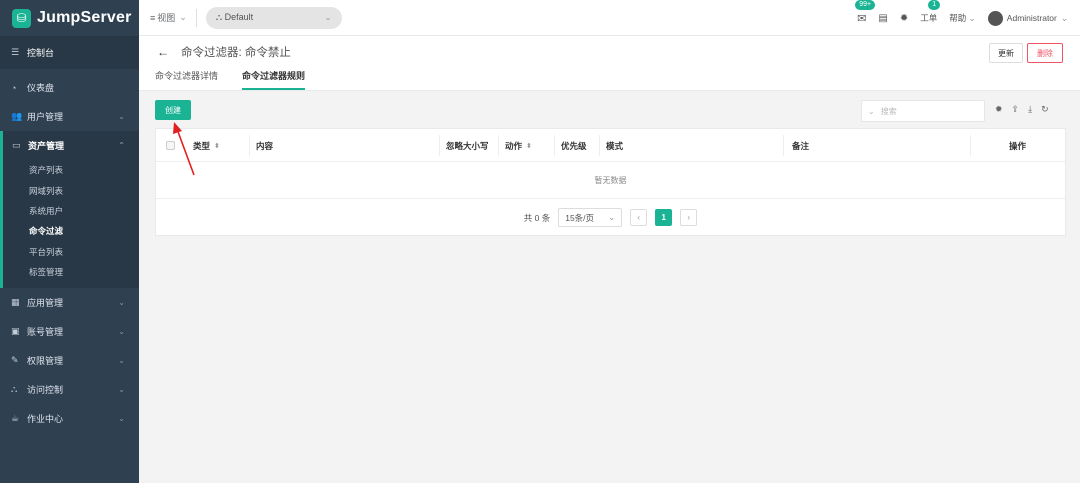 This screenshot has width=1080, height=483. I want to click on mail-button: ✉ 99+, so click(865, 12).